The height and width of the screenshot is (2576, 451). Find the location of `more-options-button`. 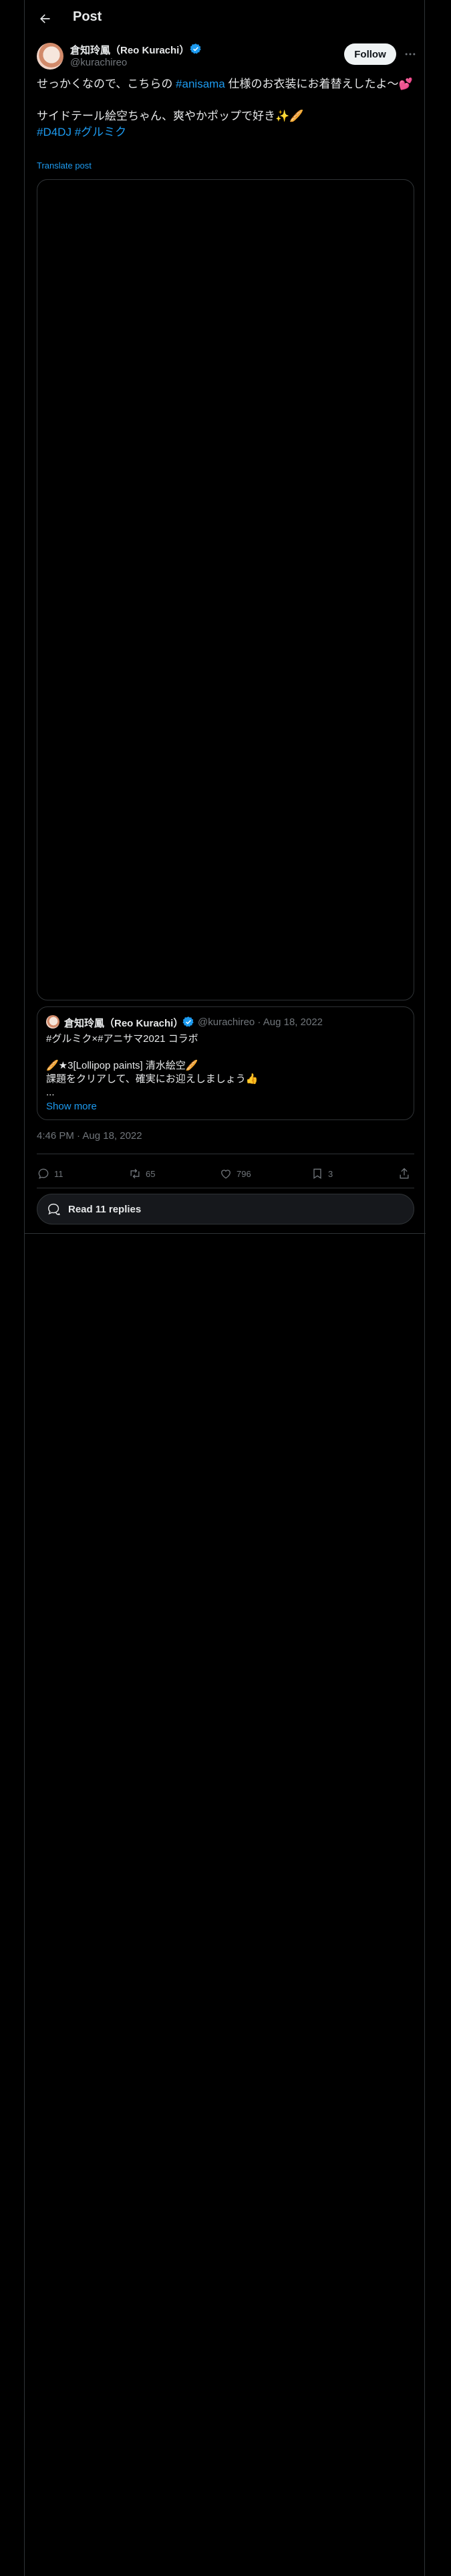

more-options-button is located at coordinates (410, 54).